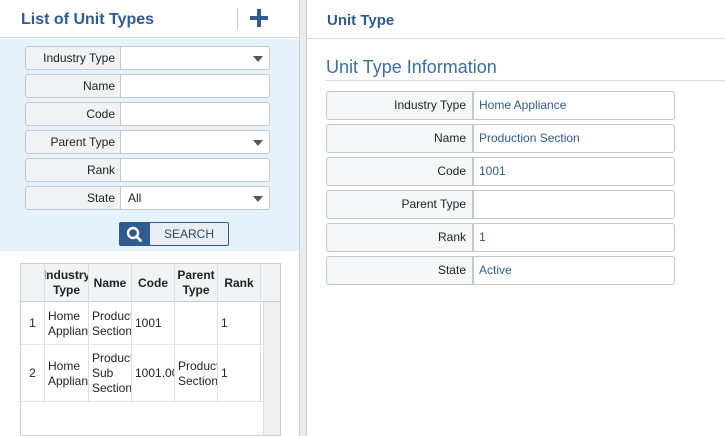  I want to click on detail-header: Unit Type, so click(516, 19).